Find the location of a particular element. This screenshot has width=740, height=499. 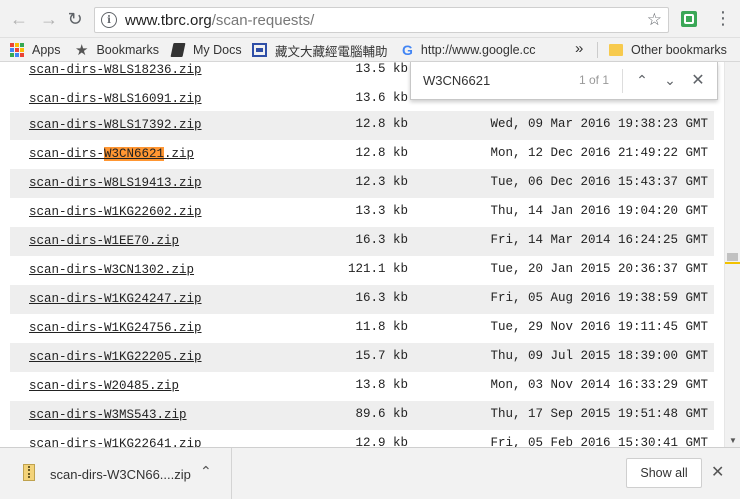

file-link: scan-dirs-W8LS19413.zip is located at coordinates (115, 183).